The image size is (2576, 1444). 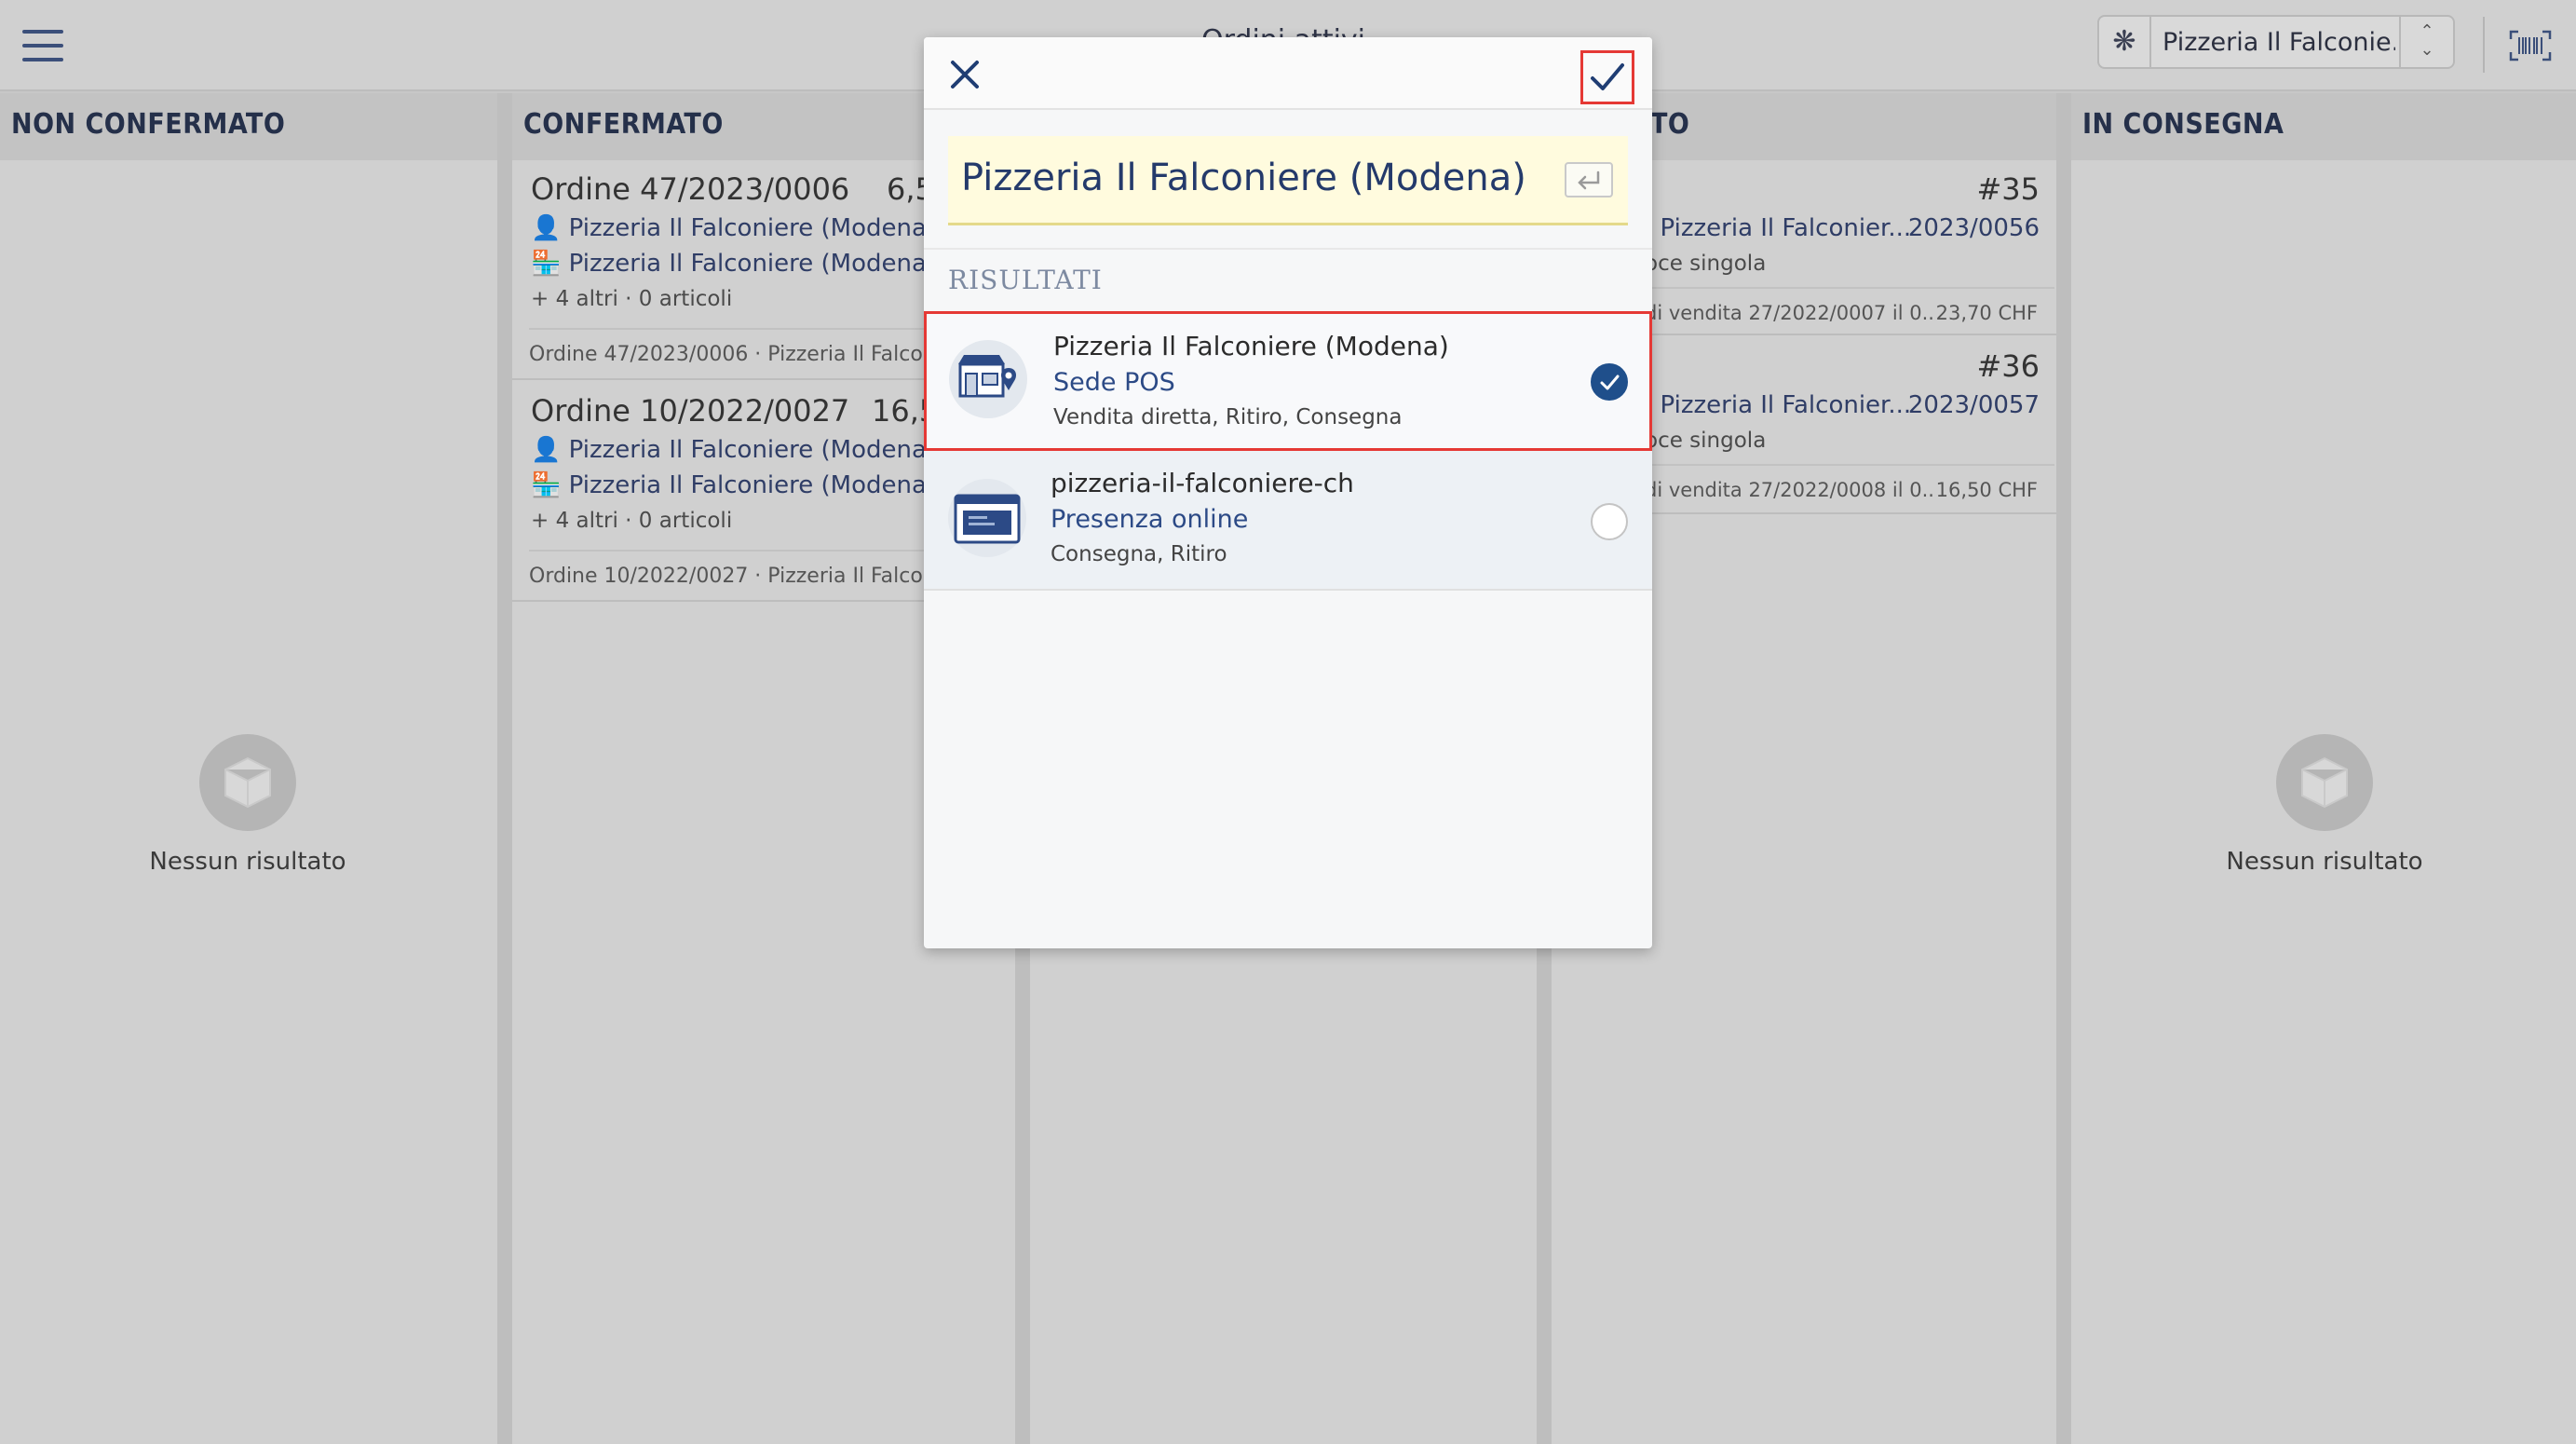 I want to click on menu-icon, so click(x=42, y=46).